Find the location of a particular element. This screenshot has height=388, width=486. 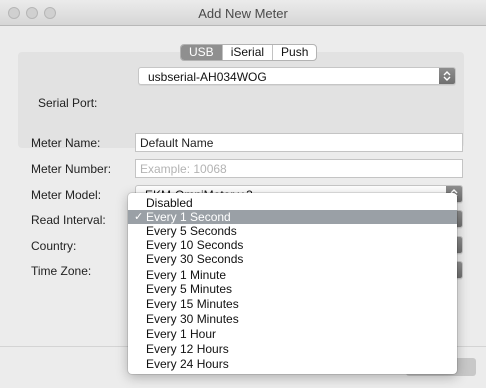

read-interval-label: Read Interval: is located at coordinates (68, 220).